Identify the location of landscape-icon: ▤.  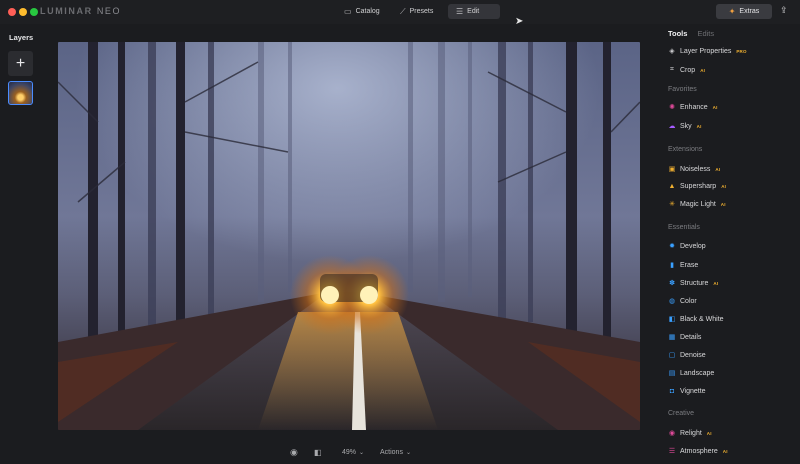
(672, 373).